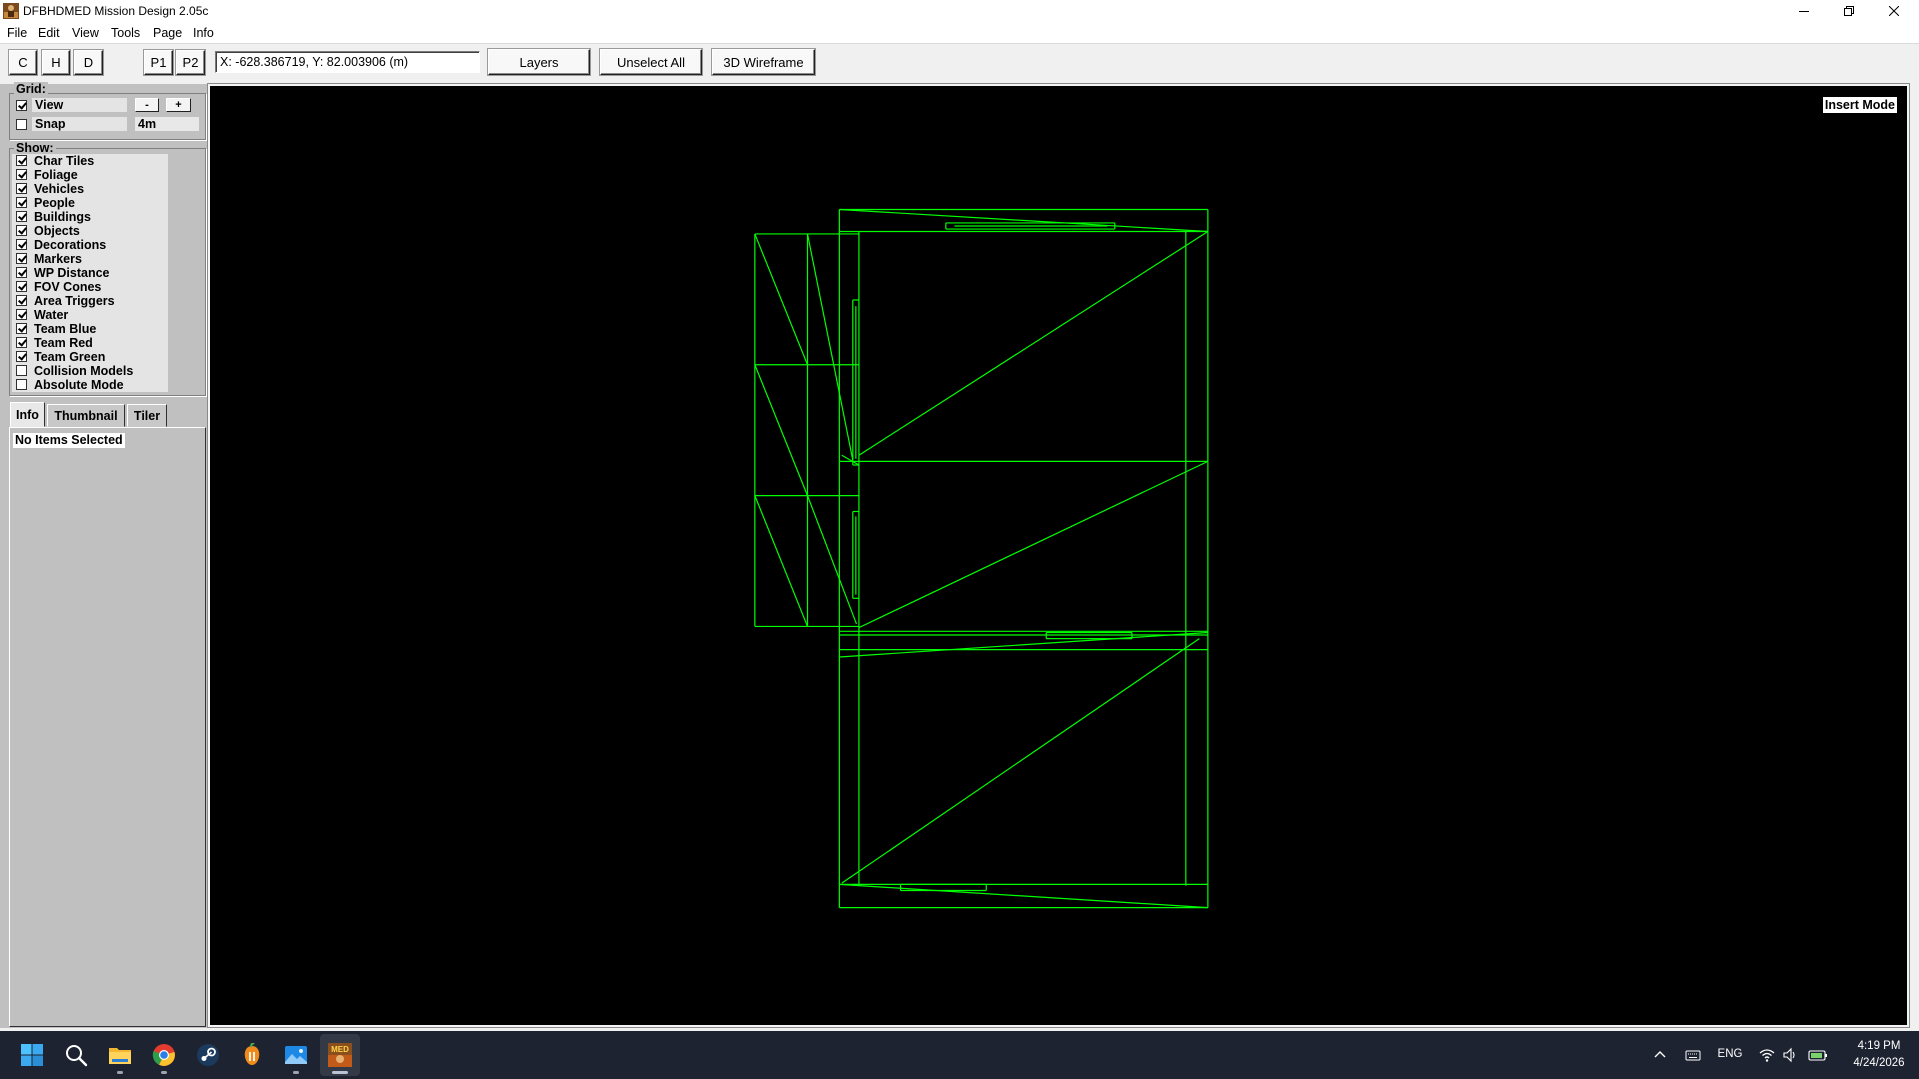  I want to click on show-item-team-red: Team Red, so click(90, 343).